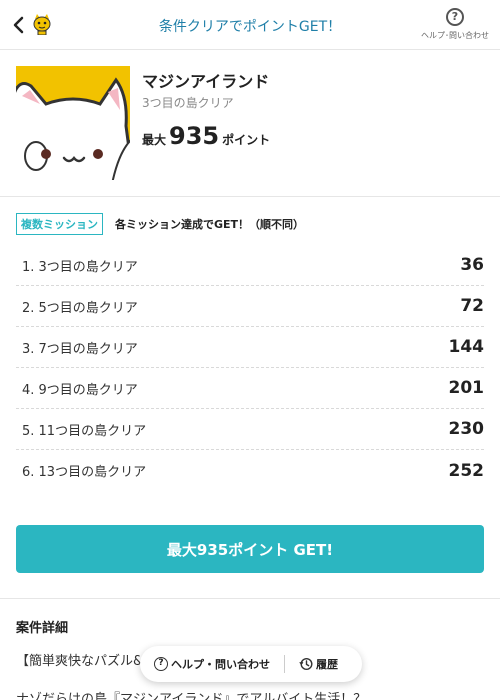 The width and height of the screenshot is (500, 700). I want to click on separator, so click(284, 664).